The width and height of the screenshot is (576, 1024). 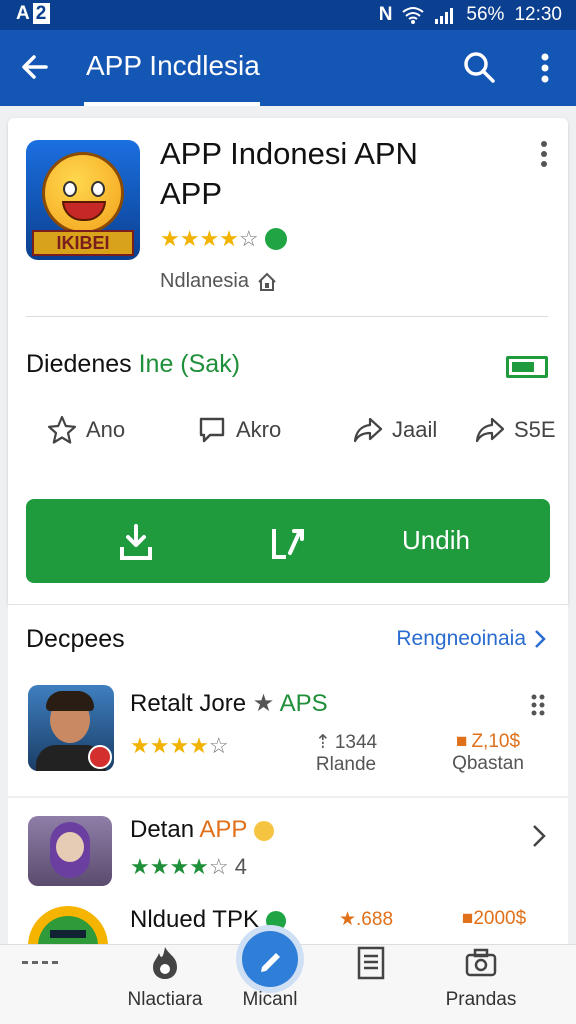 What do you see at coordinates (229, 703) in the screenshot?
I see `item-title: Retalt Jore ★ APS` at bounding box center [229, 703].